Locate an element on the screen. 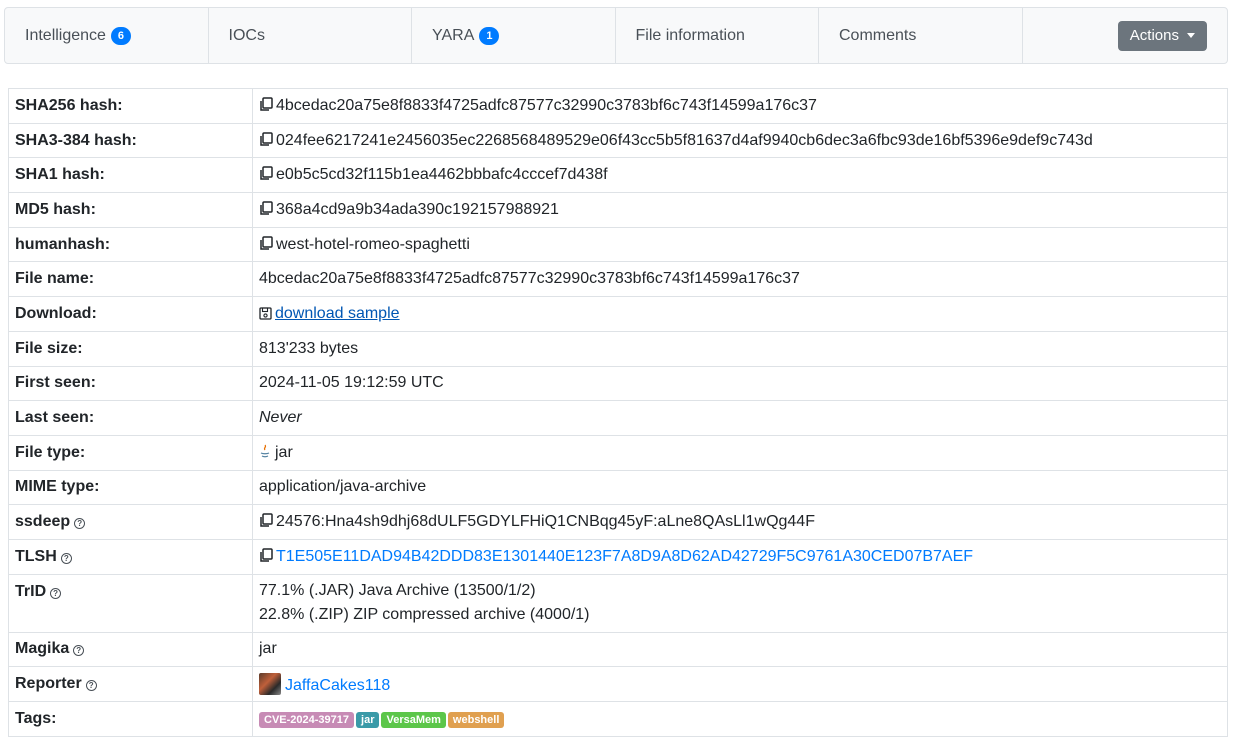  row-key: humanhash: is located at coordinates (130, 244).